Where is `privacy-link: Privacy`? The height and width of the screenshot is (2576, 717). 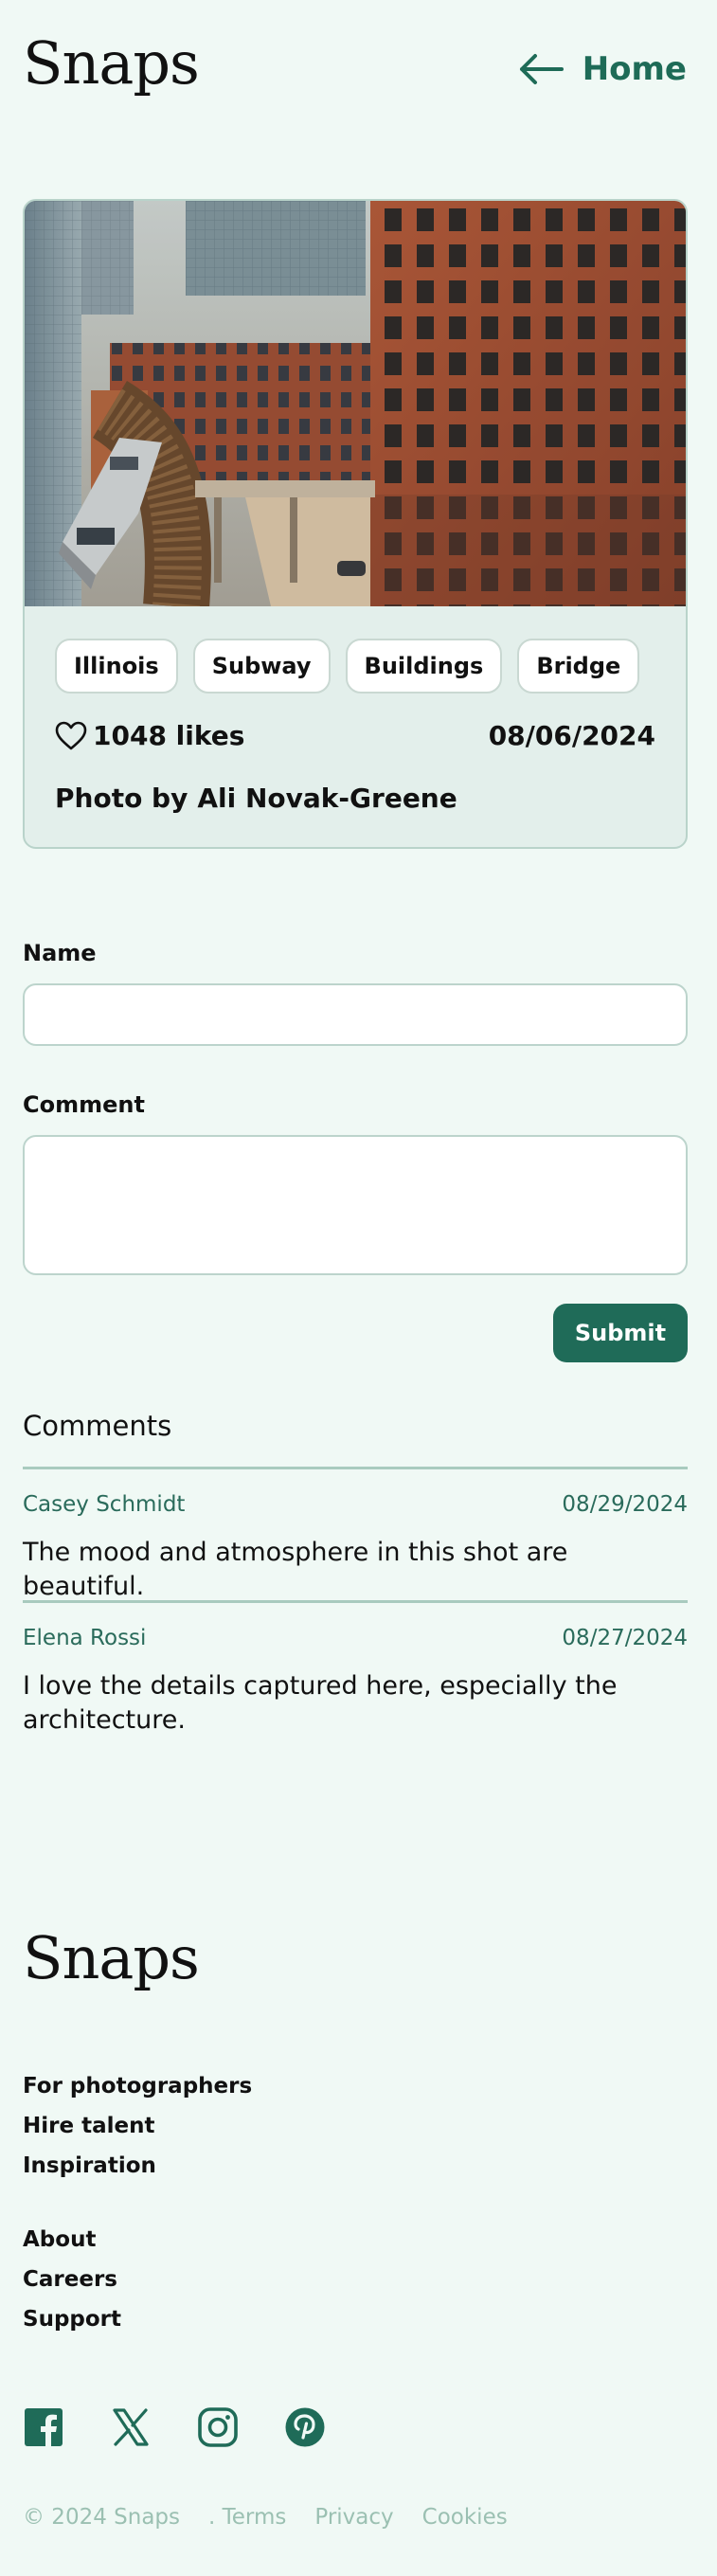 privacy-link: Privacy is located at coordinates (353, 2517).